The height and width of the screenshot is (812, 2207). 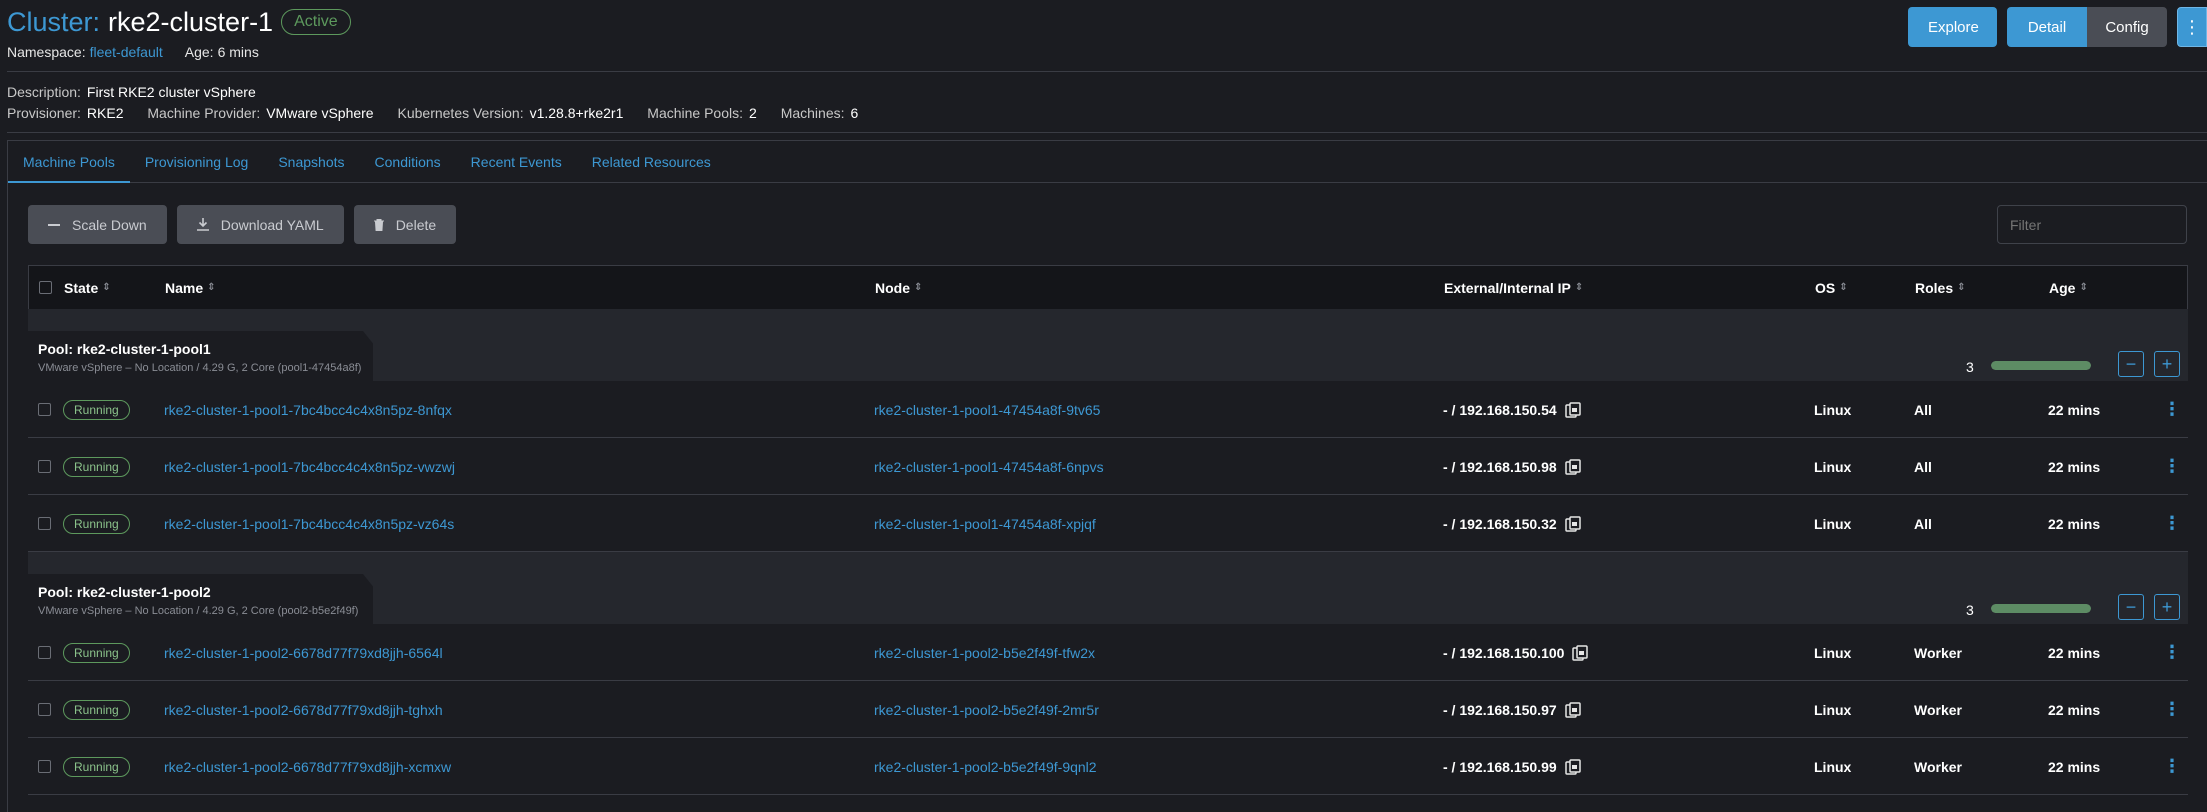 What do you see at coordinates (2192, 27) in the screenshot?
I see `more-actions-button: ⋮` at bounding box center [2192, 27].